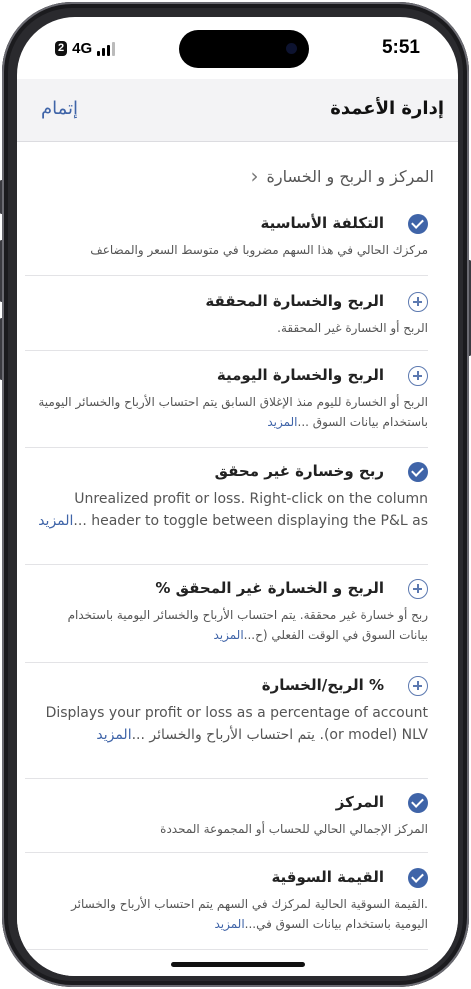 The height and width of the screenshot is (989, 471). I want to click on navigation-bar: إدارة الأعمدة إتمام, so click(237, 110).